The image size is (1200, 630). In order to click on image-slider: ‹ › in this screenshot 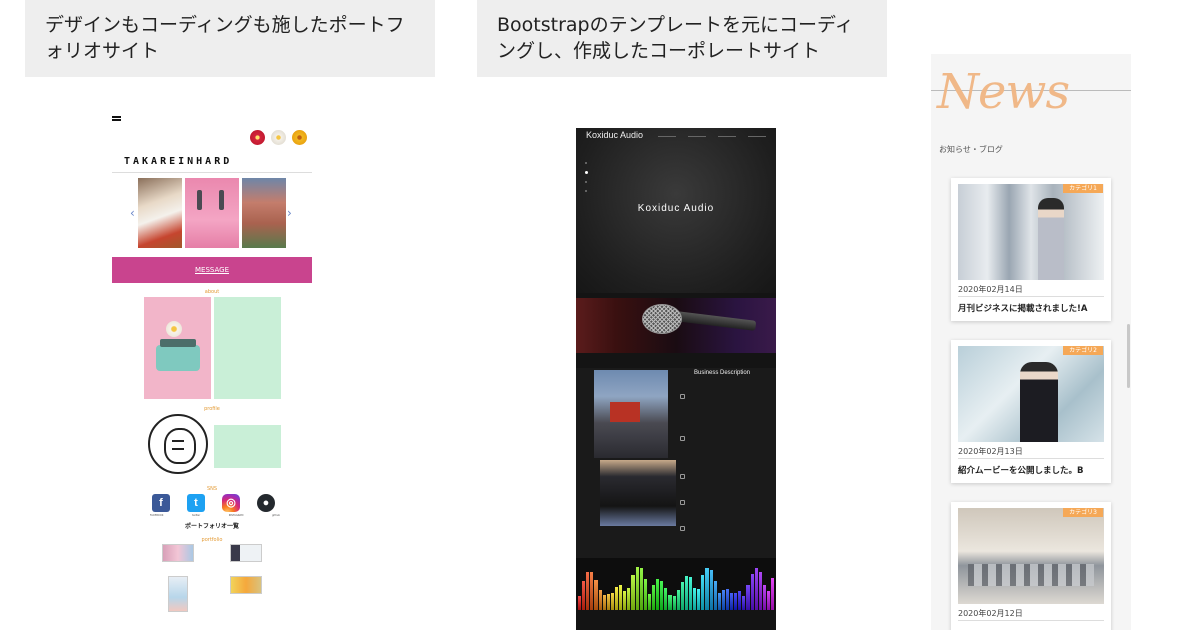, I will do `click(212, 215)`.